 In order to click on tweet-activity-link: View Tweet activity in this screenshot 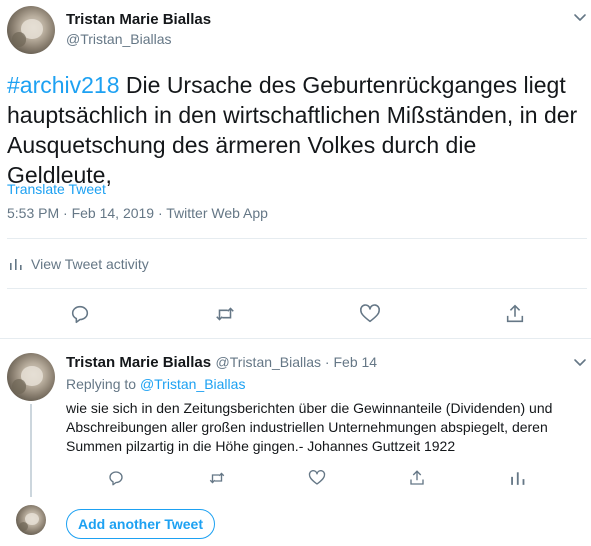, I will do `click(79, 264)`.